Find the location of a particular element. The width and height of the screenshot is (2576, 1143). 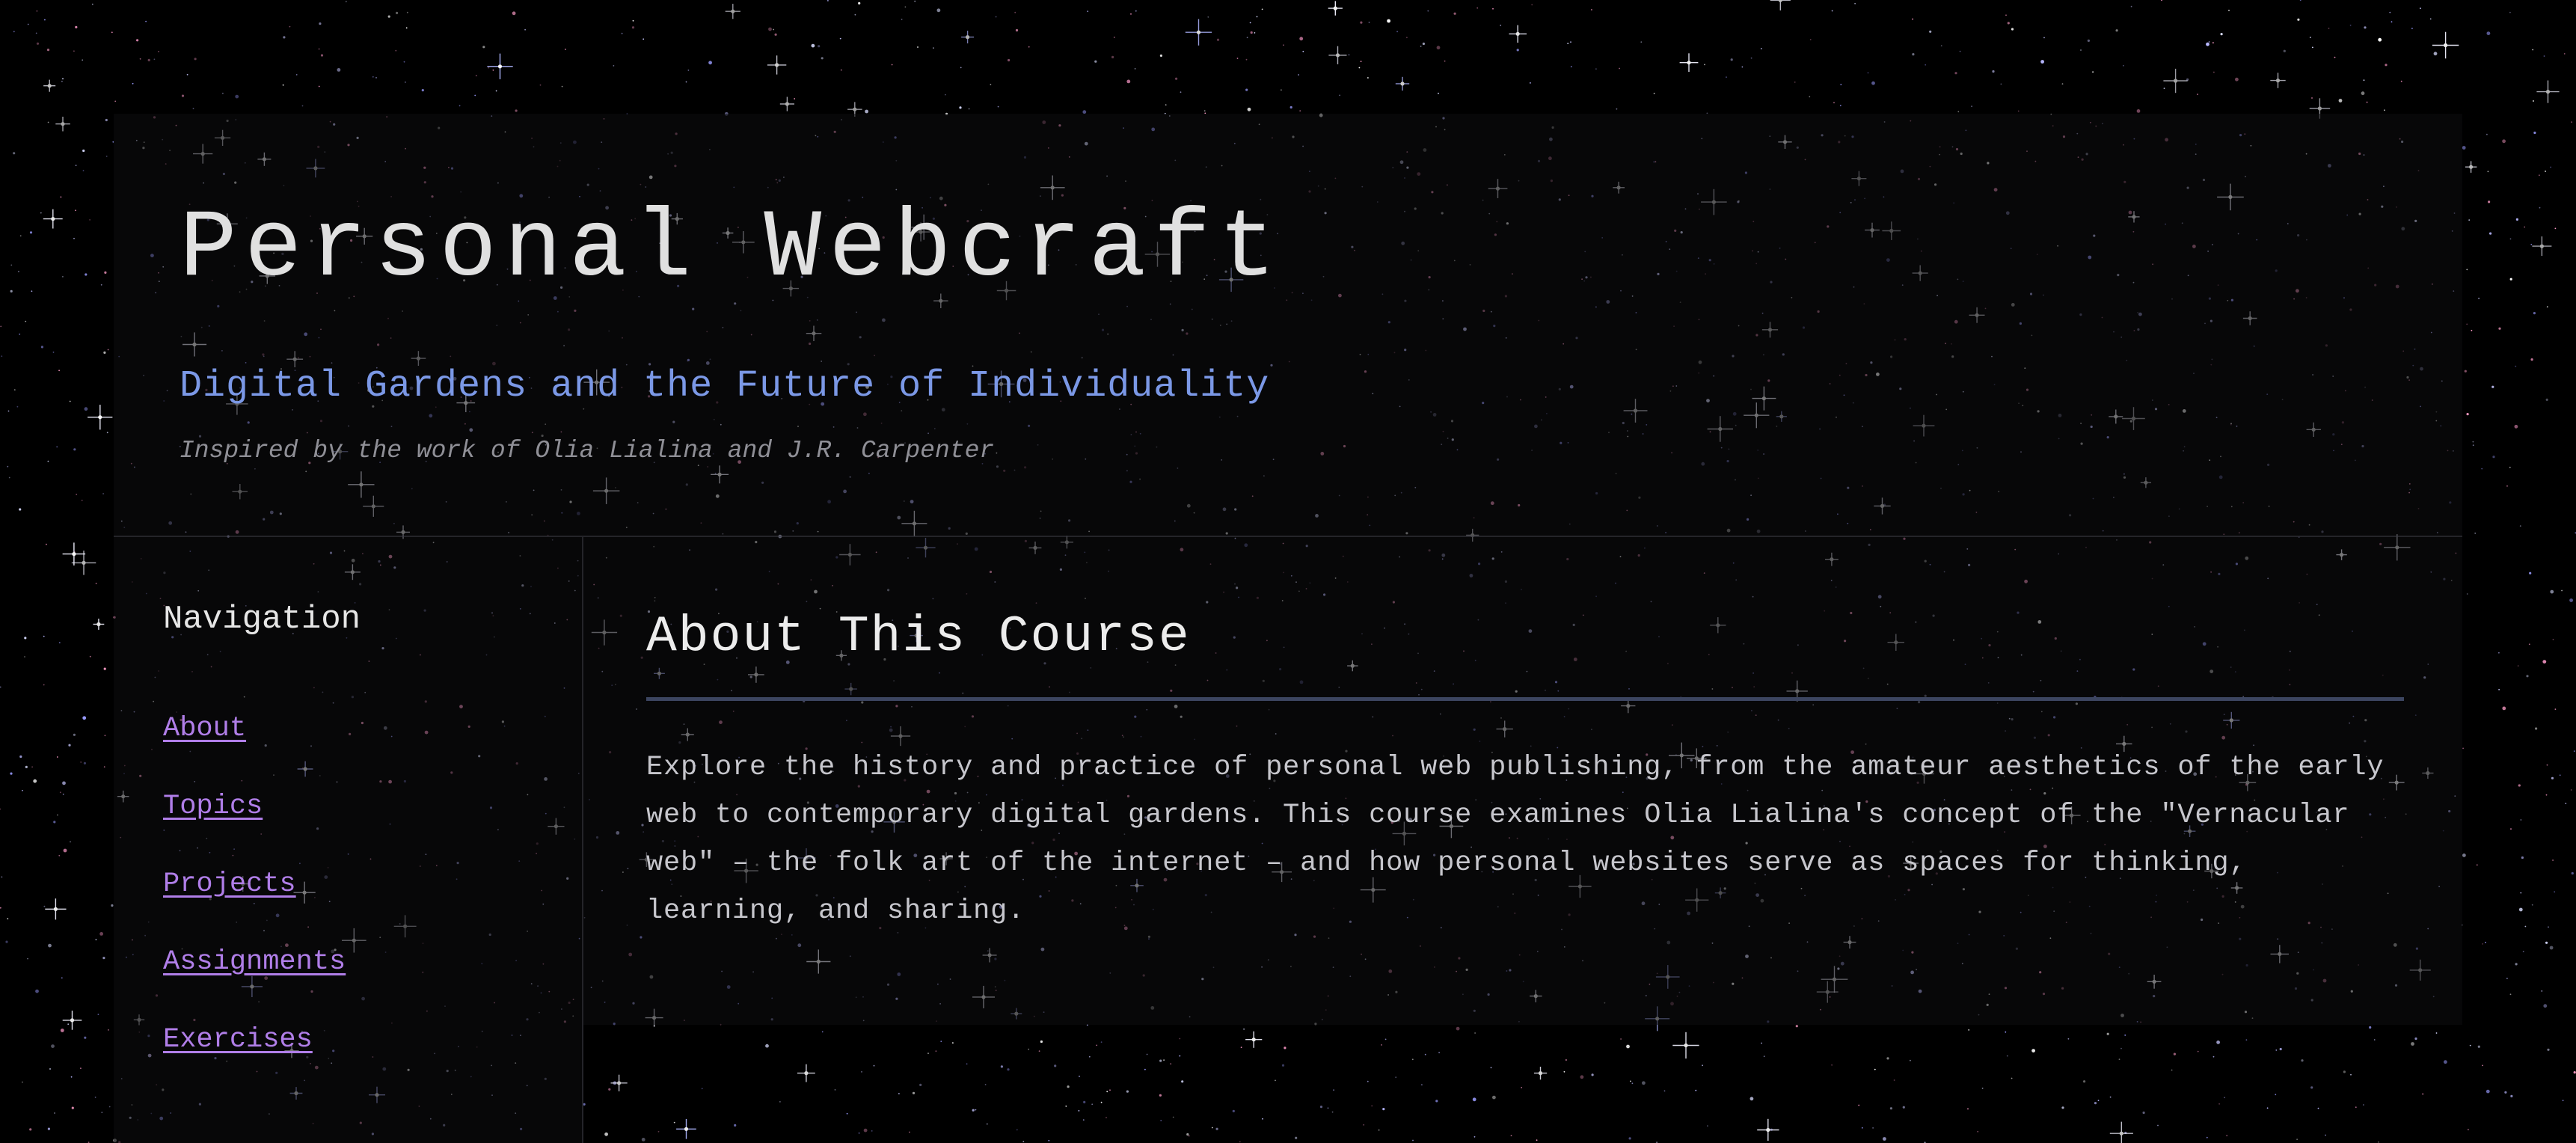

navigation-heading: Navigation is located at coordinates (262, 619).